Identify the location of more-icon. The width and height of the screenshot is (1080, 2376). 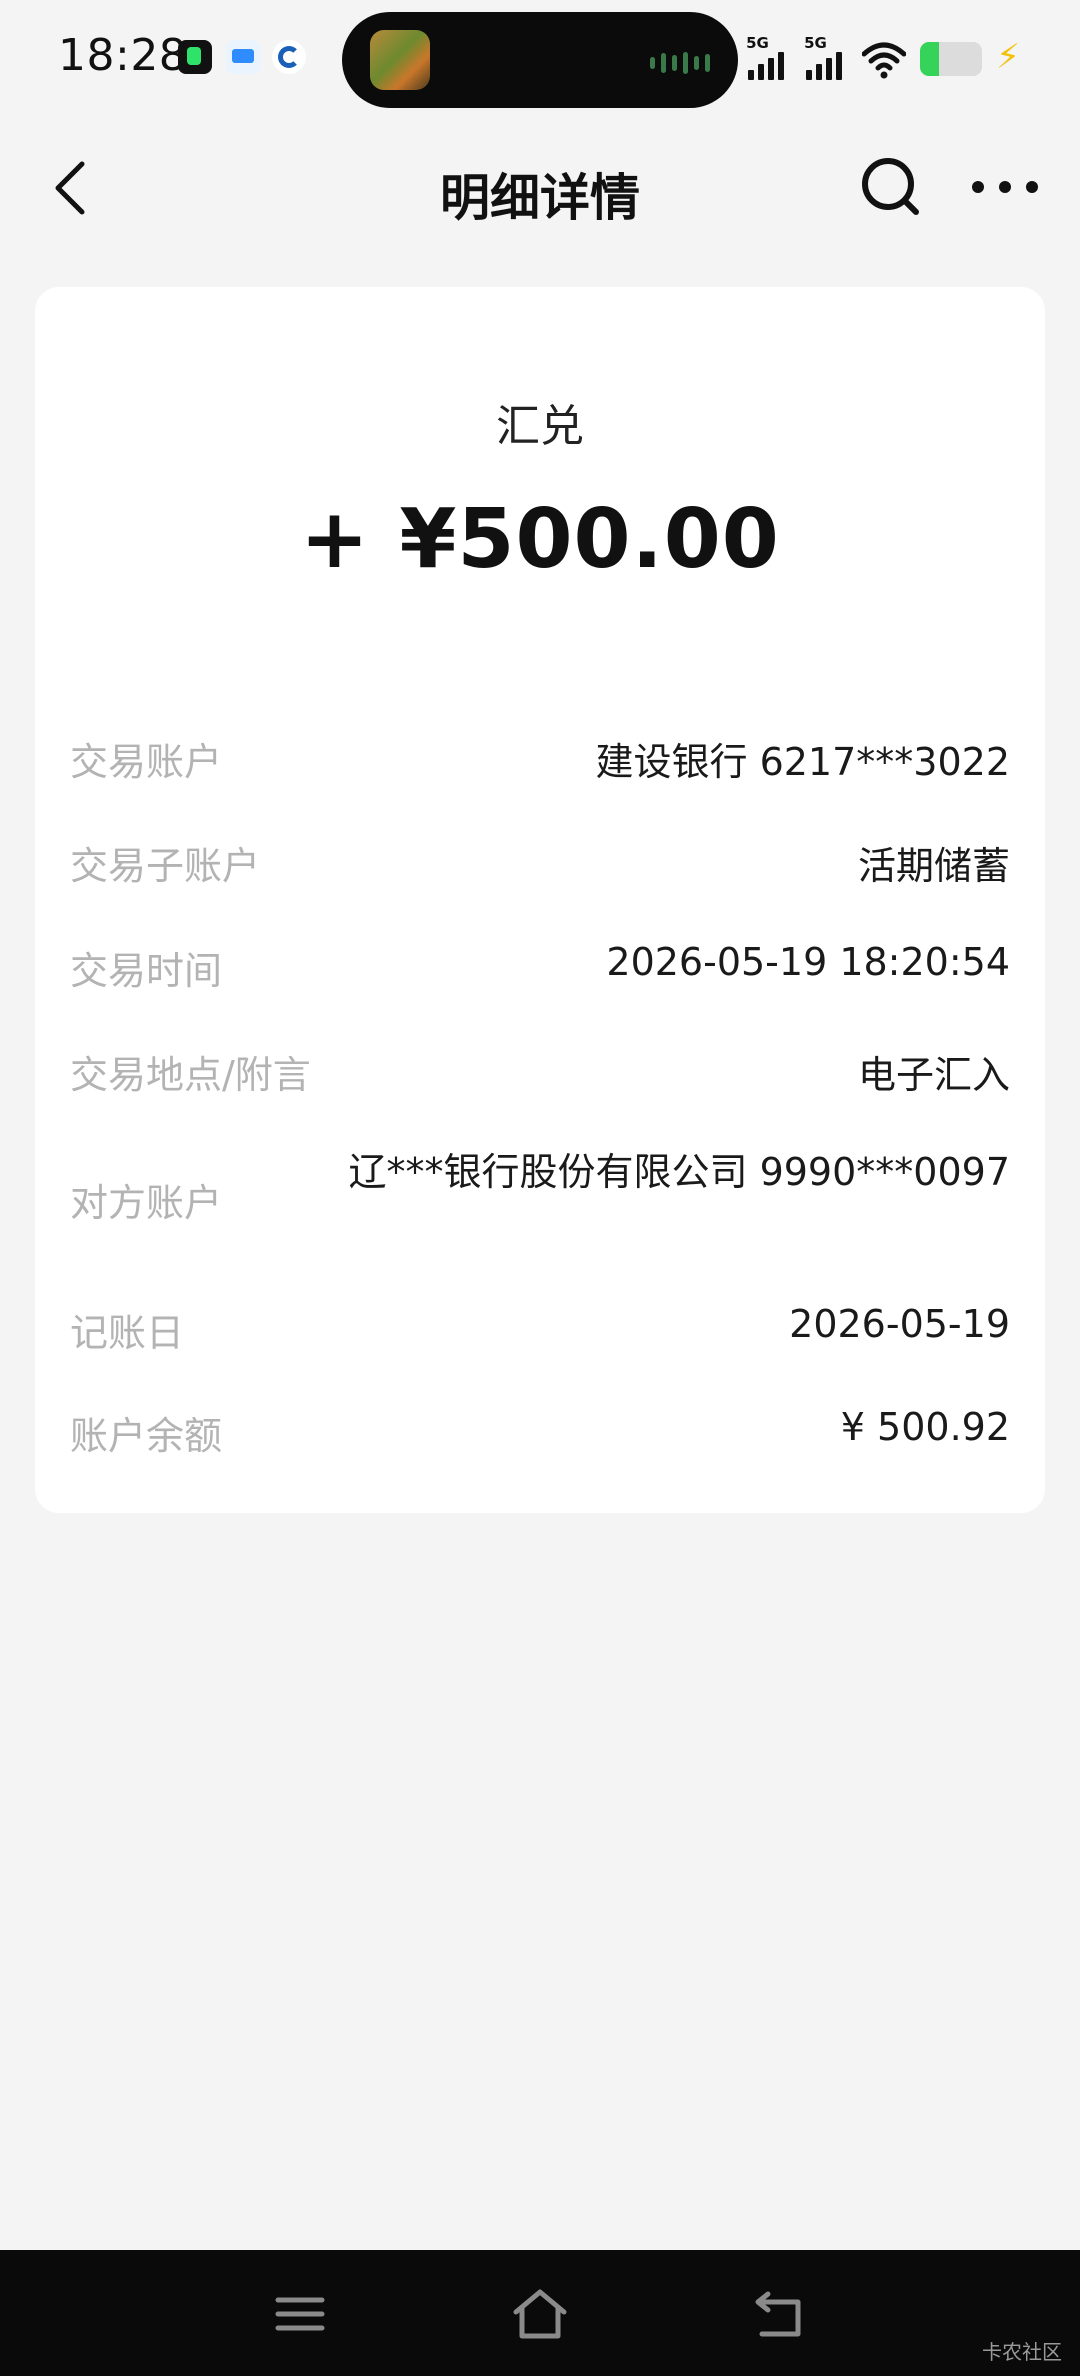
(1005, 187).